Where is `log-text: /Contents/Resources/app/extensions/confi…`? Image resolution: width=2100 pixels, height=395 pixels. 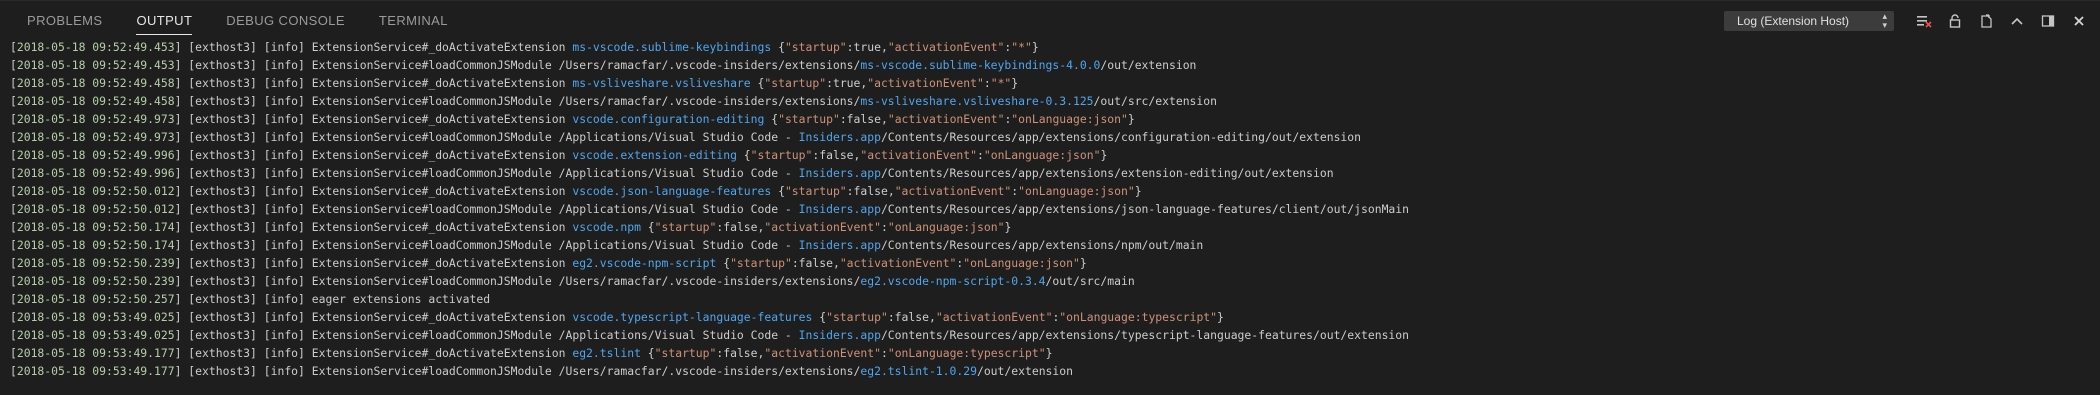 log-text: /Contents/Resources/app/extensions/confi… is located at coordinates (1120, 137).